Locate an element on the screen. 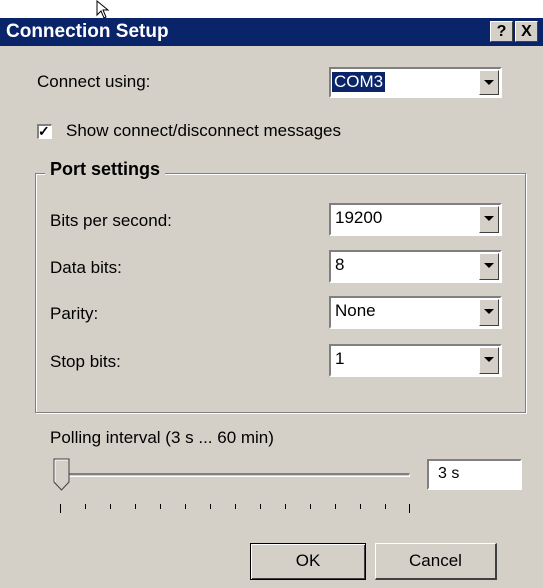 Image resolution: width=543 pixels, height=588 pixels. data-bits-label: Data bits: is located at coordinates (86, 267).